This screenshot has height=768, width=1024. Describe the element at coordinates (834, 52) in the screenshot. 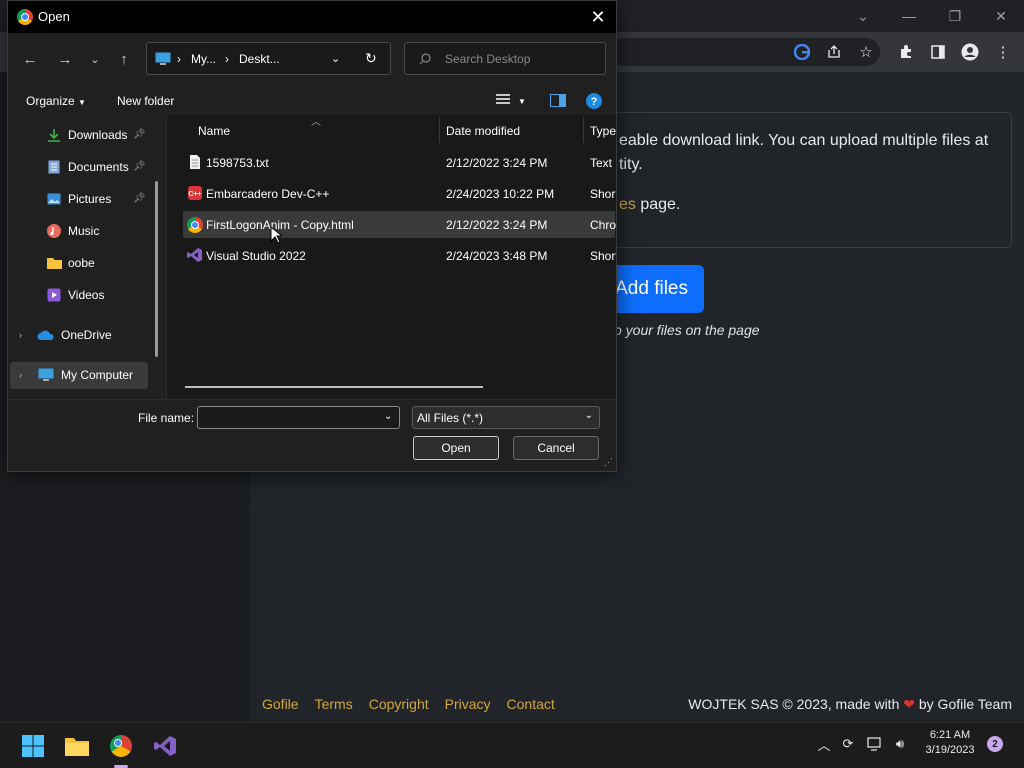

I see `share-icon` at that location.